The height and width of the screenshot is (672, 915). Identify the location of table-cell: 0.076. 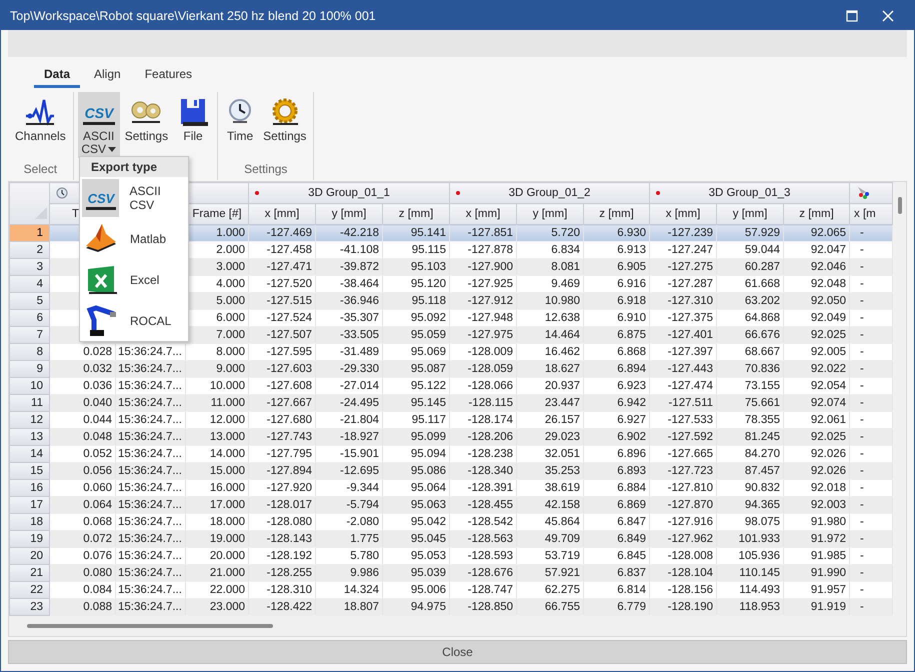
(83, 556).